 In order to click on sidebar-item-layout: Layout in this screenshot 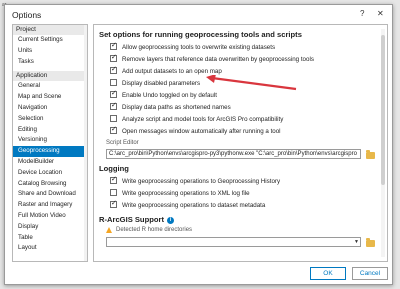, I will do `click(50, 248)`.